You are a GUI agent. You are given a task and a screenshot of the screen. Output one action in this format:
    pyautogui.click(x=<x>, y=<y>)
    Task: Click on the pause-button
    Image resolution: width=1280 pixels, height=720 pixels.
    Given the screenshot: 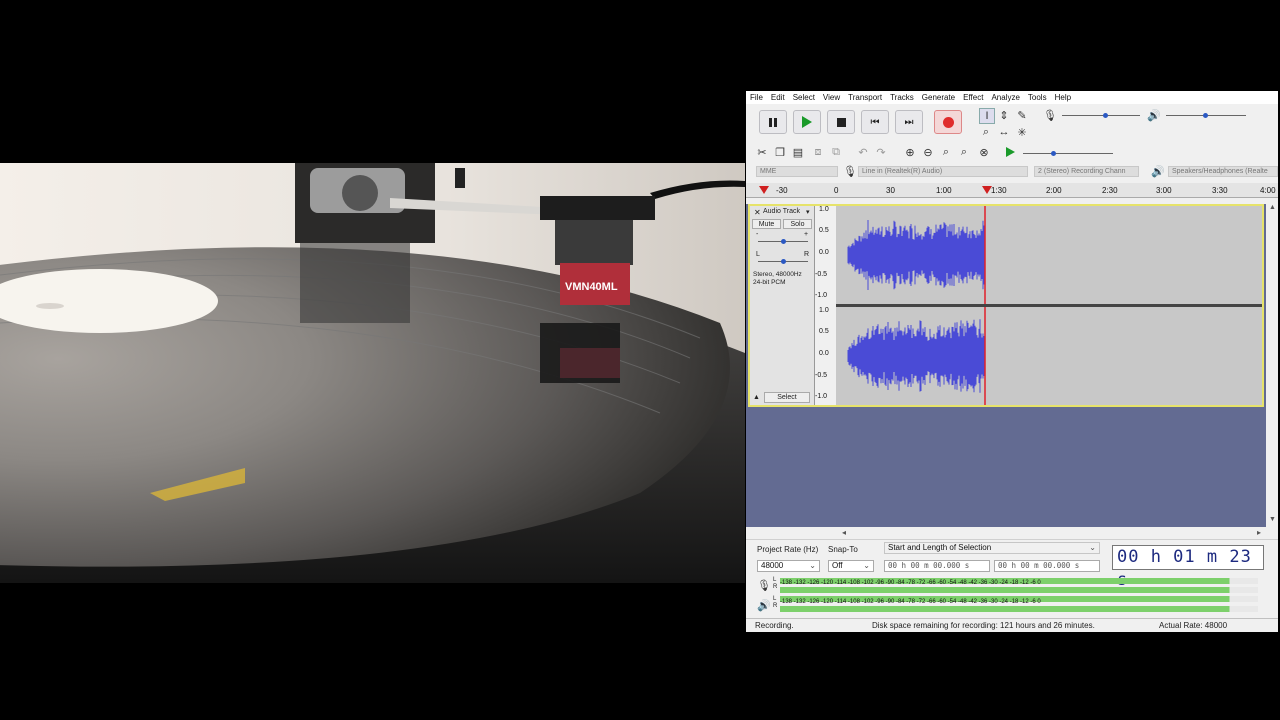 What is the action you would take?
    pyautogui.click(x=773, y=122)
    